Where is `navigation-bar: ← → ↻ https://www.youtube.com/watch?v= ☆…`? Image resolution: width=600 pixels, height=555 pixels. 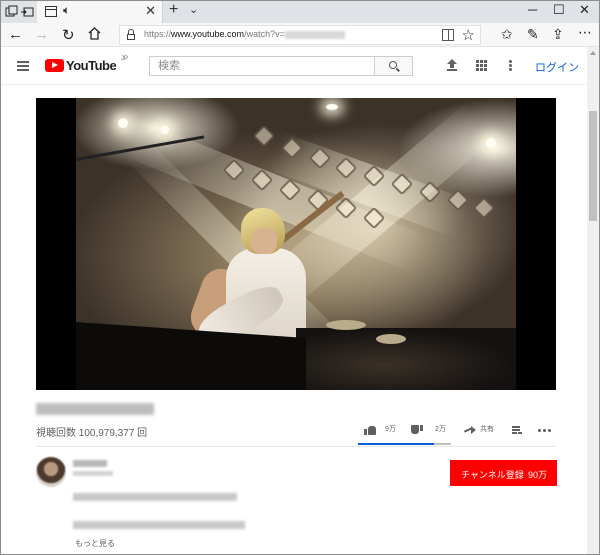
navigation-bar: ← → ↻ https://www.youtube.com/watch?v= ☆… is located at coordinates (300, 35).